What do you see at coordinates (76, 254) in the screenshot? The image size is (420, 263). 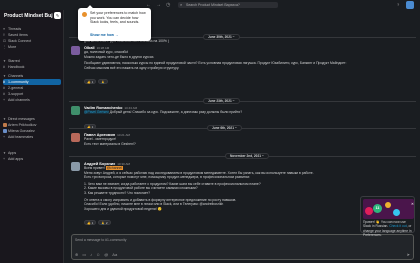 I see `plus-icon: ⊕` at bounding box center [76, 254].